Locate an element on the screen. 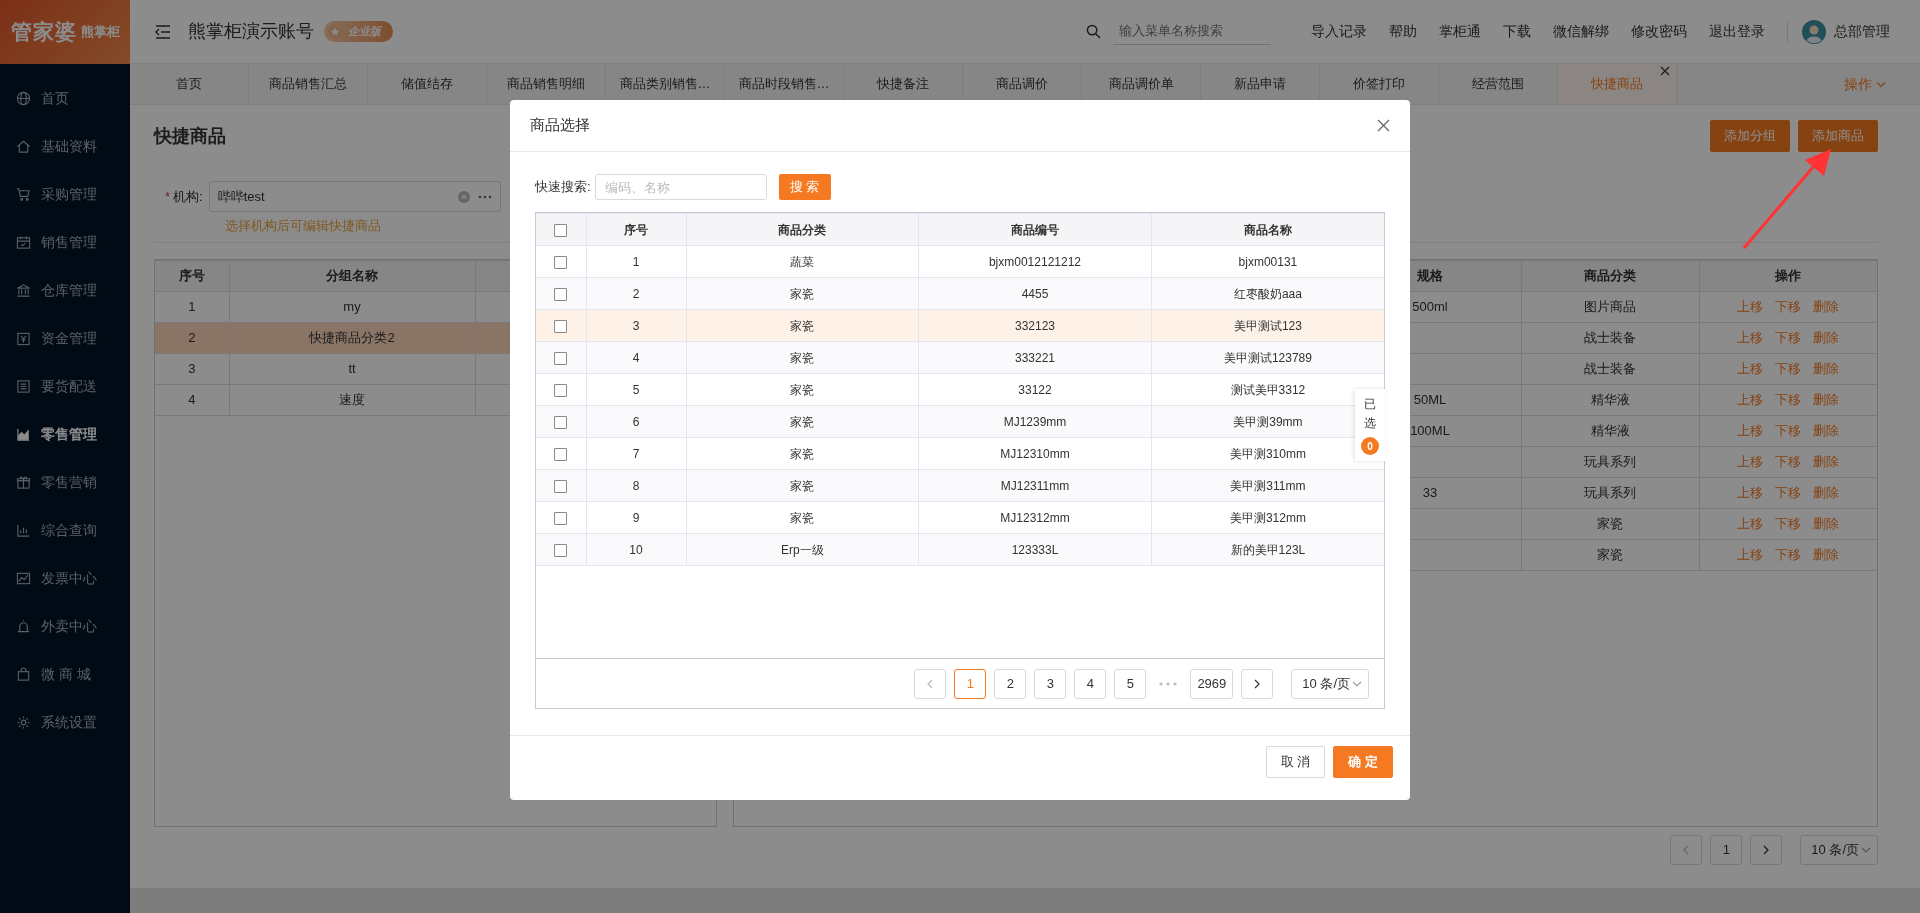 The height and width of the screenshot is (913, 1920). sidebar-item: 基础资料 is located at coordinates (65, 146).